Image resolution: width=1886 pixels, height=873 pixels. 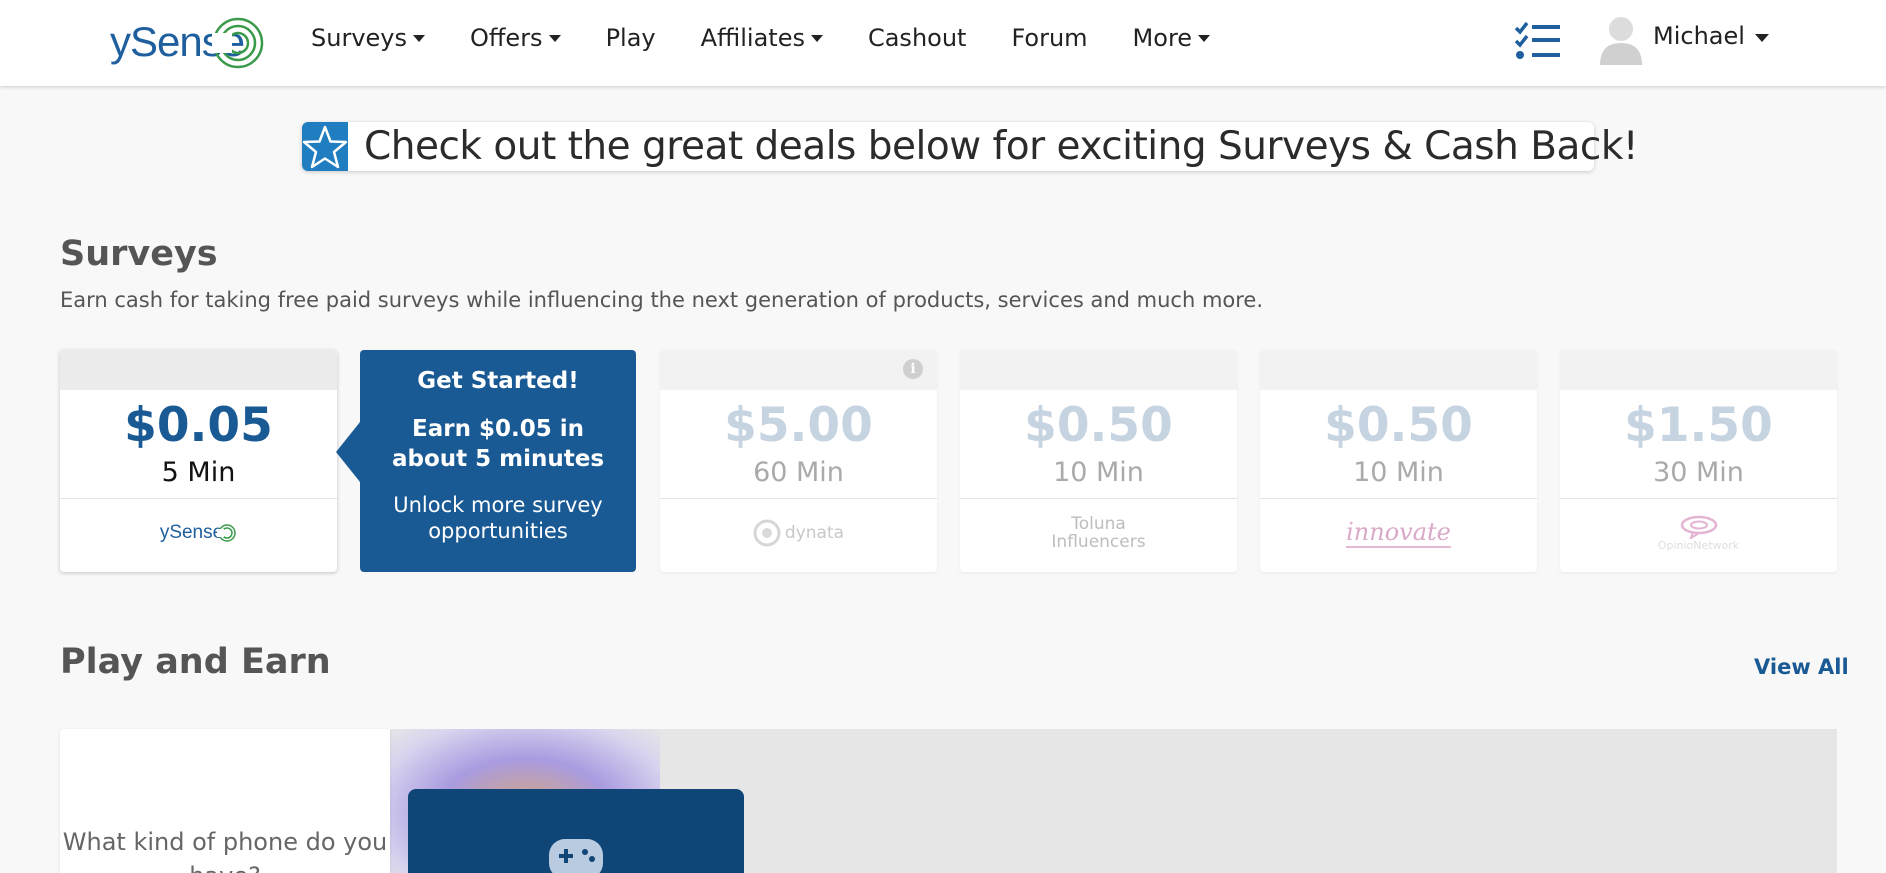 I want to click on provider-name: ySense, so click(x=191, y=532).